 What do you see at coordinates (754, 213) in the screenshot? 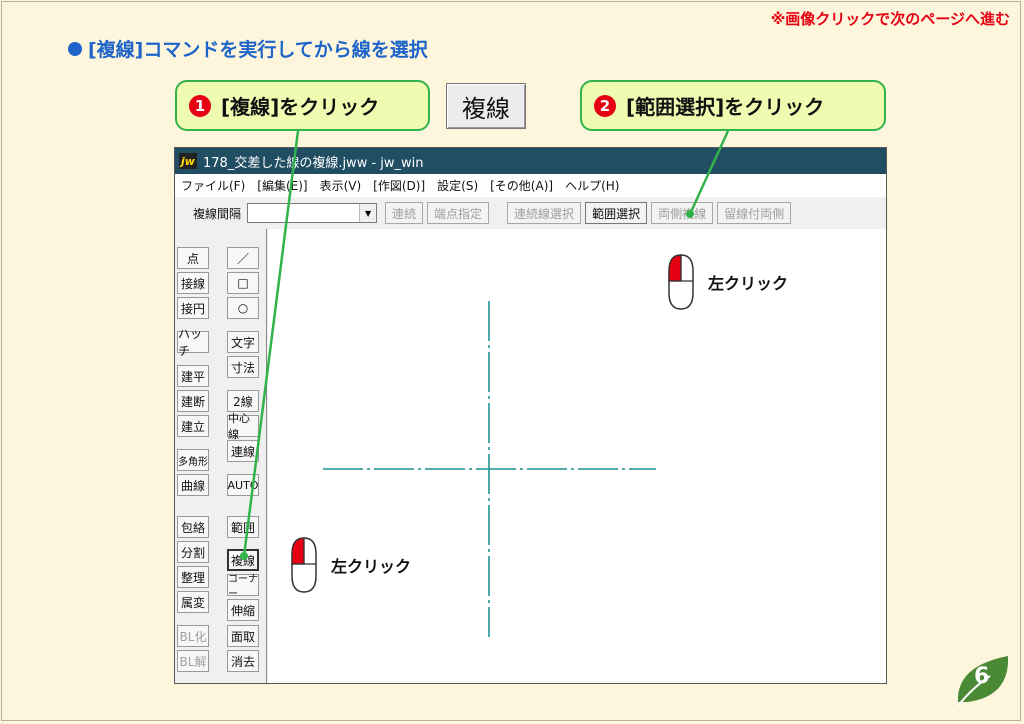
I see `both-sides-with-stop-button: 留線付両側` at bounding box center [754, 213].